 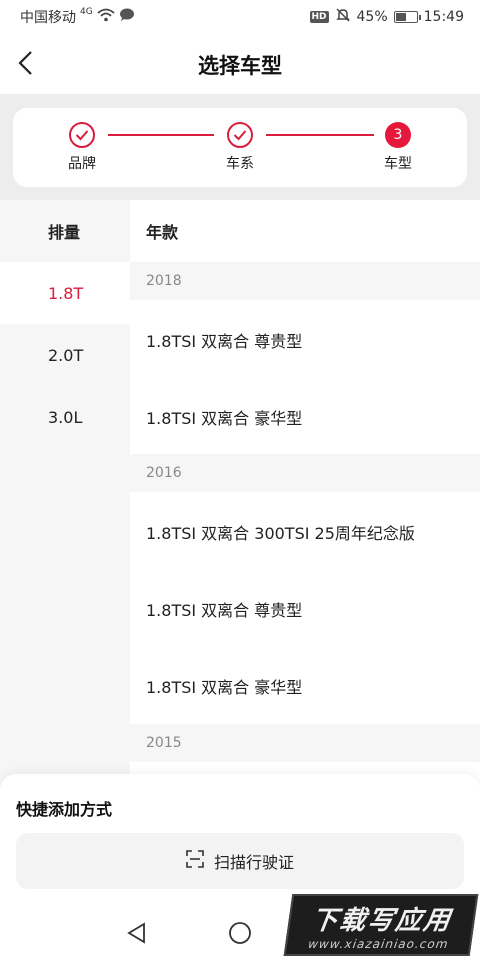 What do you see at coordinates (106, 17) in the screenshot?
I see `wifi-icon` at bounding box center [106, 17].